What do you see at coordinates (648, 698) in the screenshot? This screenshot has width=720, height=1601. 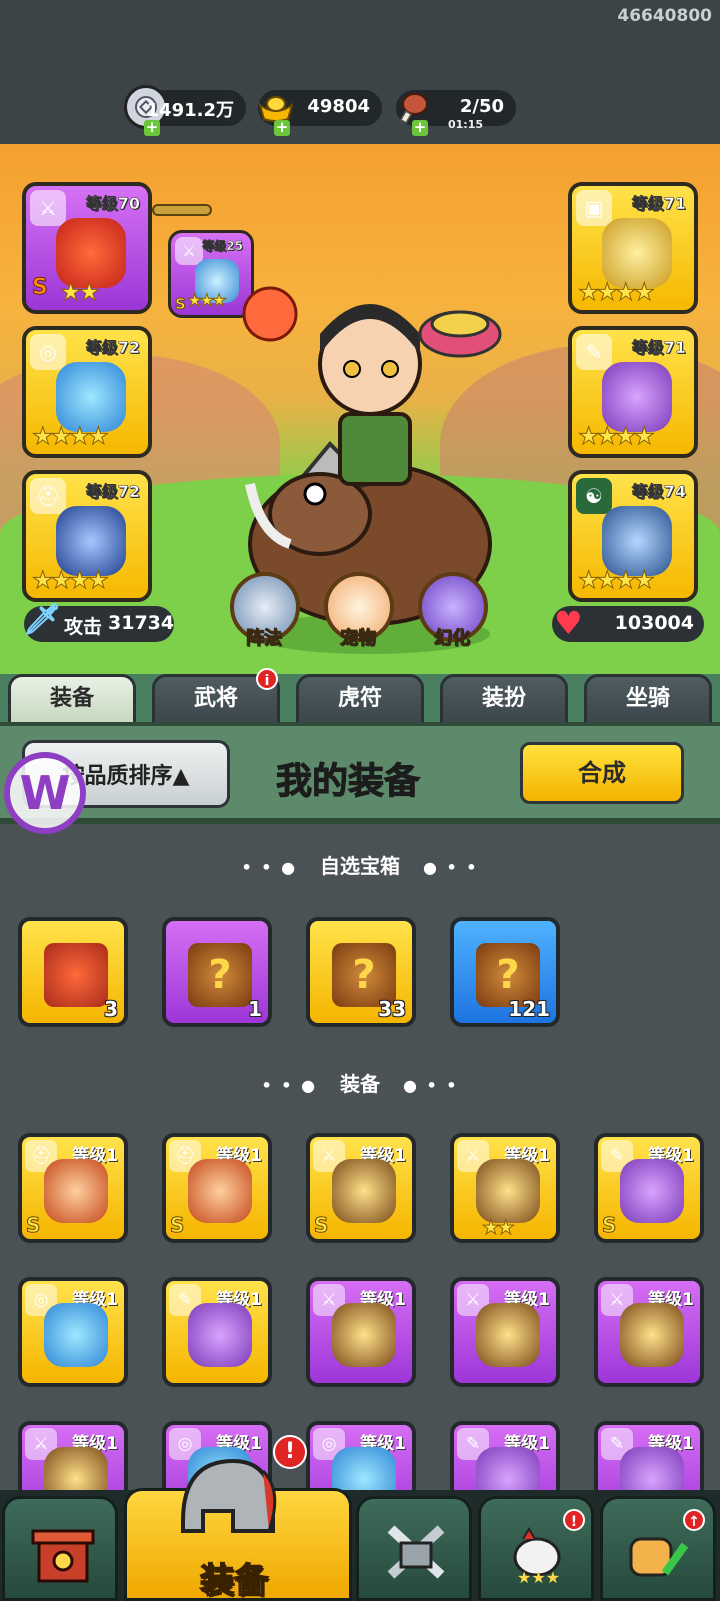 I see `tab-mount: 坐骑` at bounding box center [648, 698].